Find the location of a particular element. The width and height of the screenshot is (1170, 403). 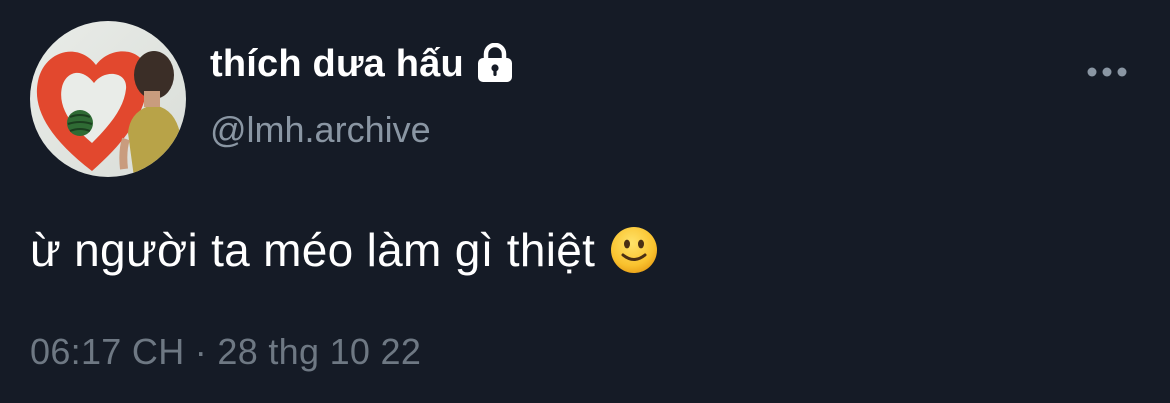

author-handle: @lmh.archive is located at coordinates (320, 130).